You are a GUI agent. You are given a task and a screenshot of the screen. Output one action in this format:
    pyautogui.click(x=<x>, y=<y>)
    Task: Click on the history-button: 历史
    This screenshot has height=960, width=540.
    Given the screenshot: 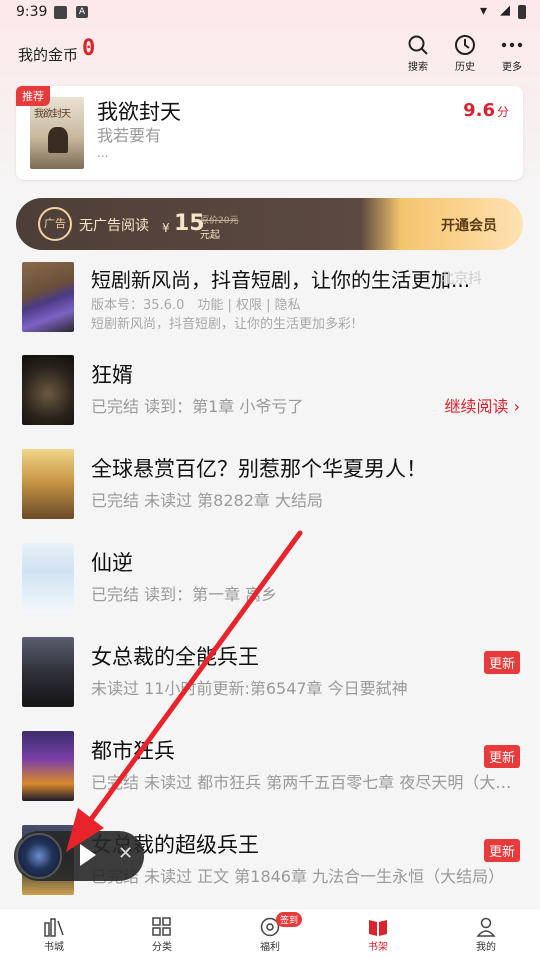 What is the action you would take?
    pyautogui.click(x=465, y=53)
    